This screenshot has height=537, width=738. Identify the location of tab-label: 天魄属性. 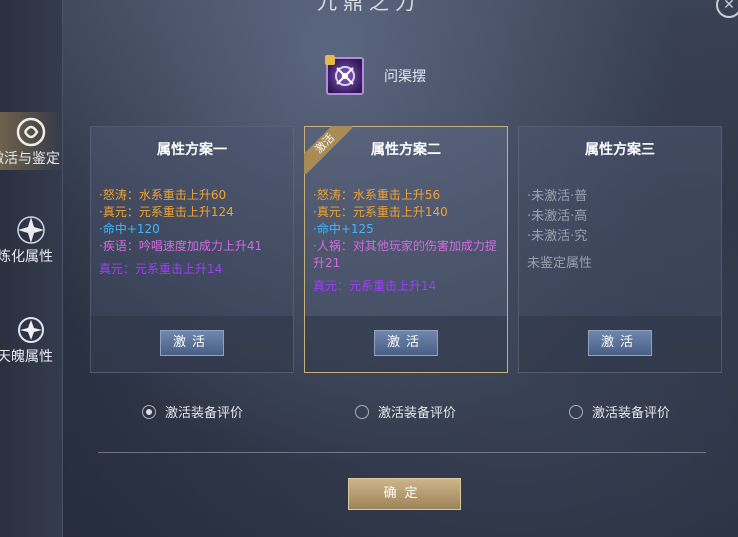
(26, 357).